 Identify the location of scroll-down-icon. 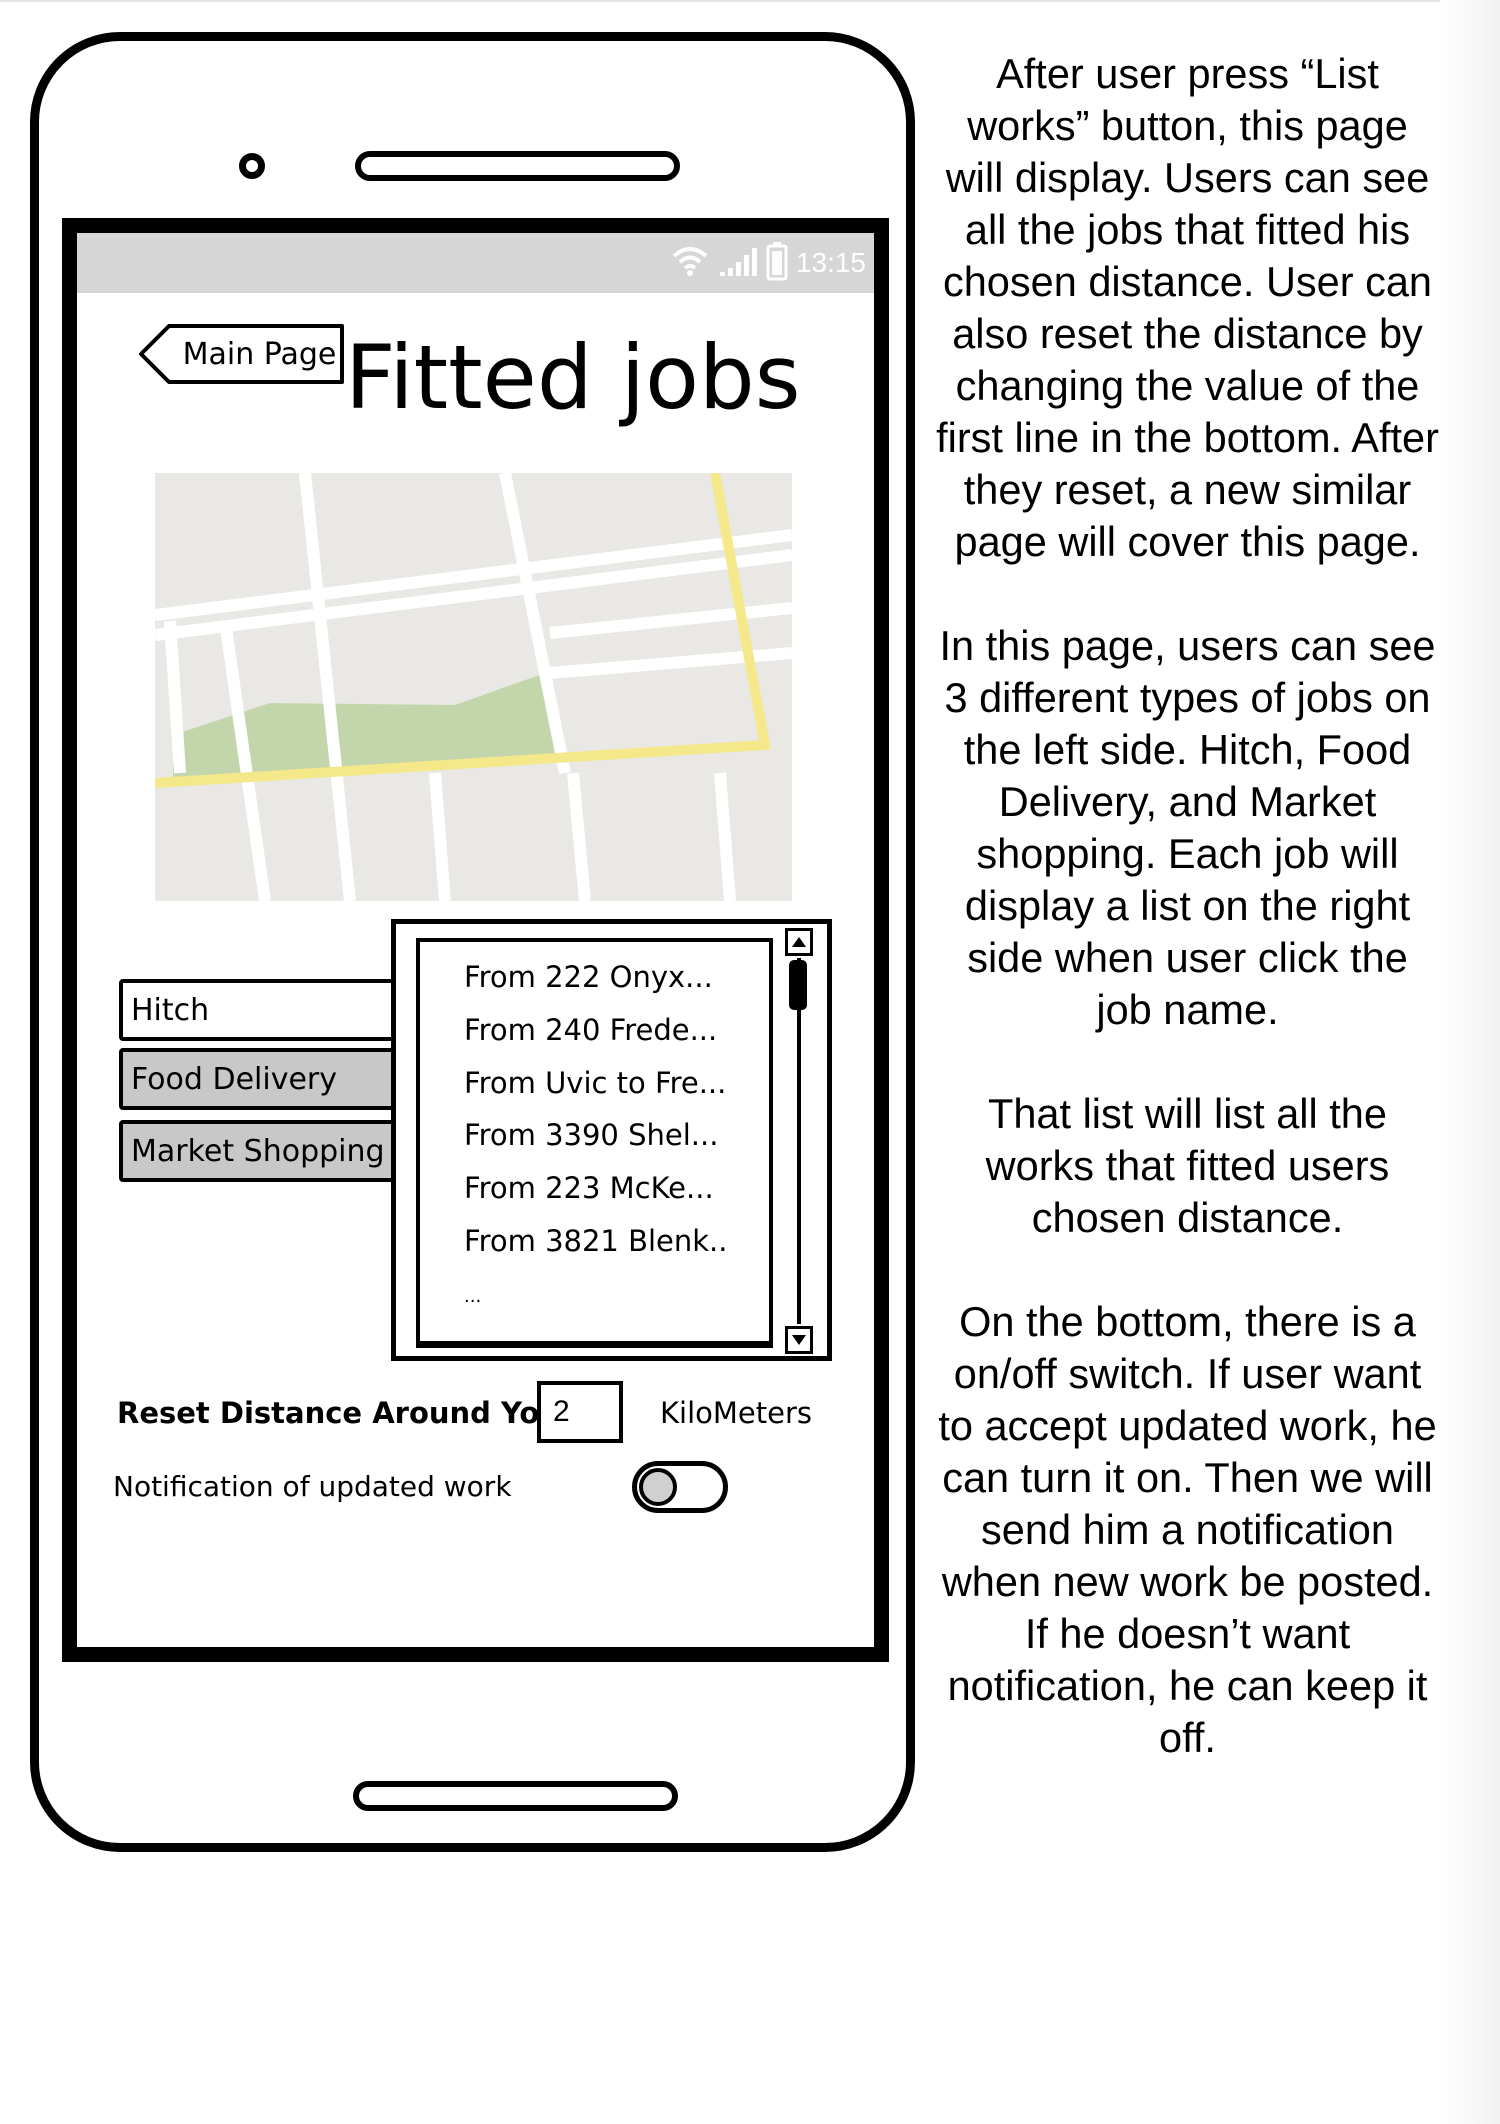
(799, 1340).